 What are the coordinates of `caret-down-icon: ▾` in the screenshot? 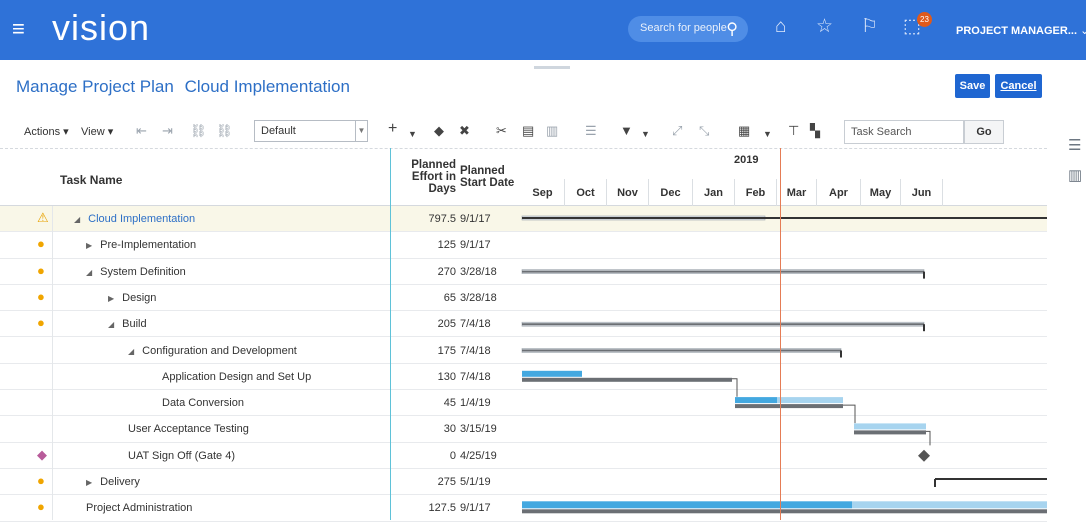 It's located at (66, 132).